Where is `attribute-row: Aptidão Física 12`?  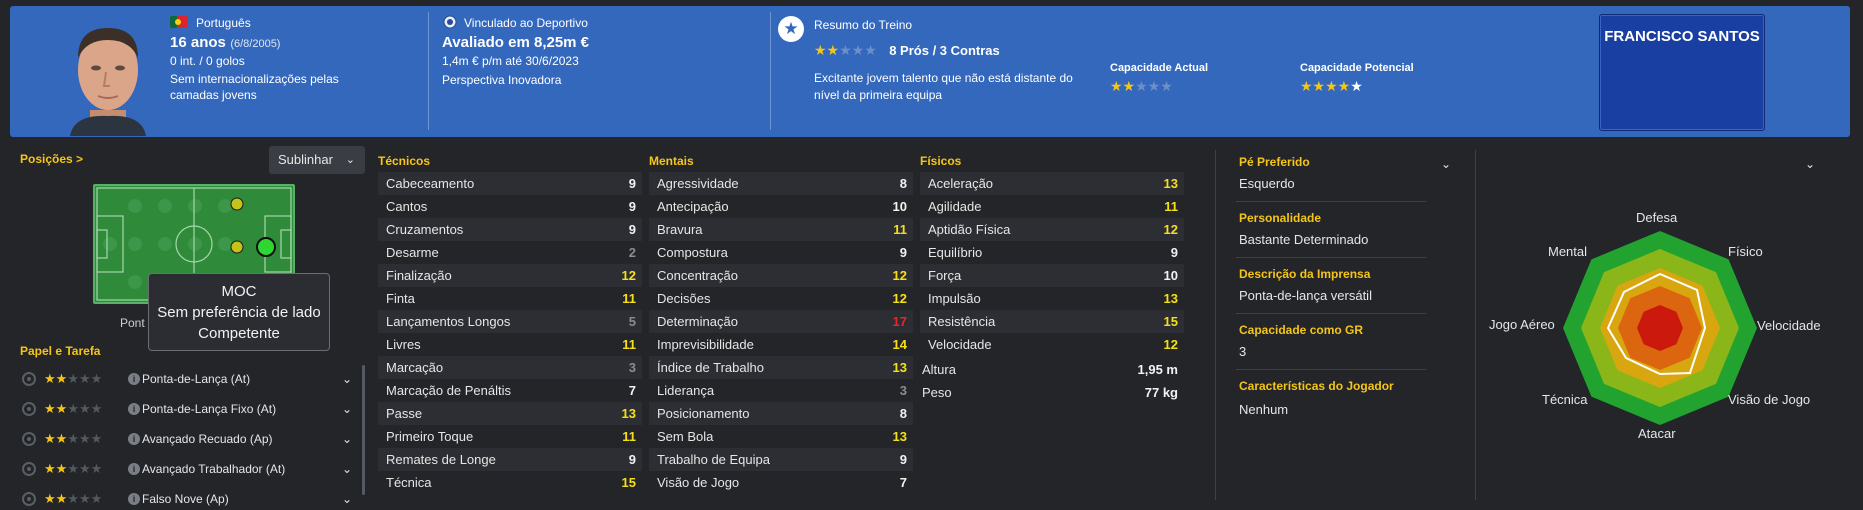 attribute-row: Aptidão Física 12 is located at coordinates (1052, 229).